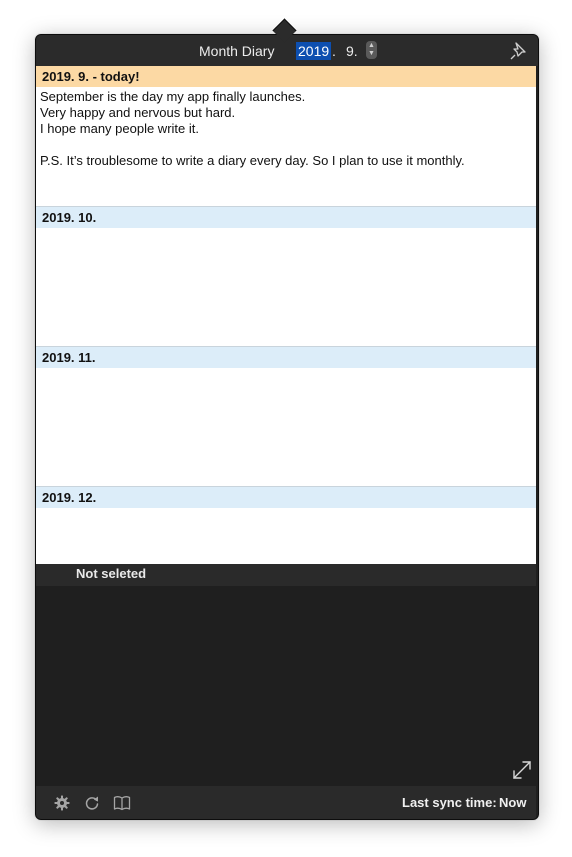 The width and height of the screenshot is (572, 857). I want to click on book-icon, so click(122, 803).